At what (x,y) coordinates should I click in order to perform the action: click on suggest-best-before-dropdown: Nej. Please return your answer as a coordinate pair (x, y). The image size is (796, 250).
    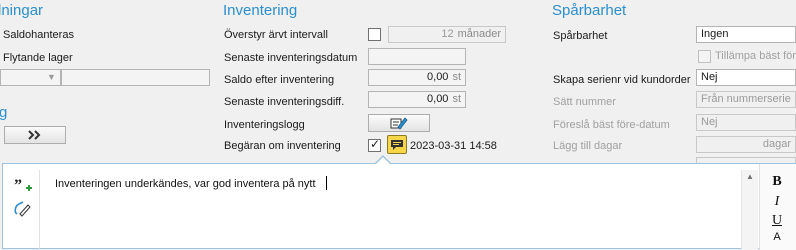
    Looking at the image, I should click on (746, 122).